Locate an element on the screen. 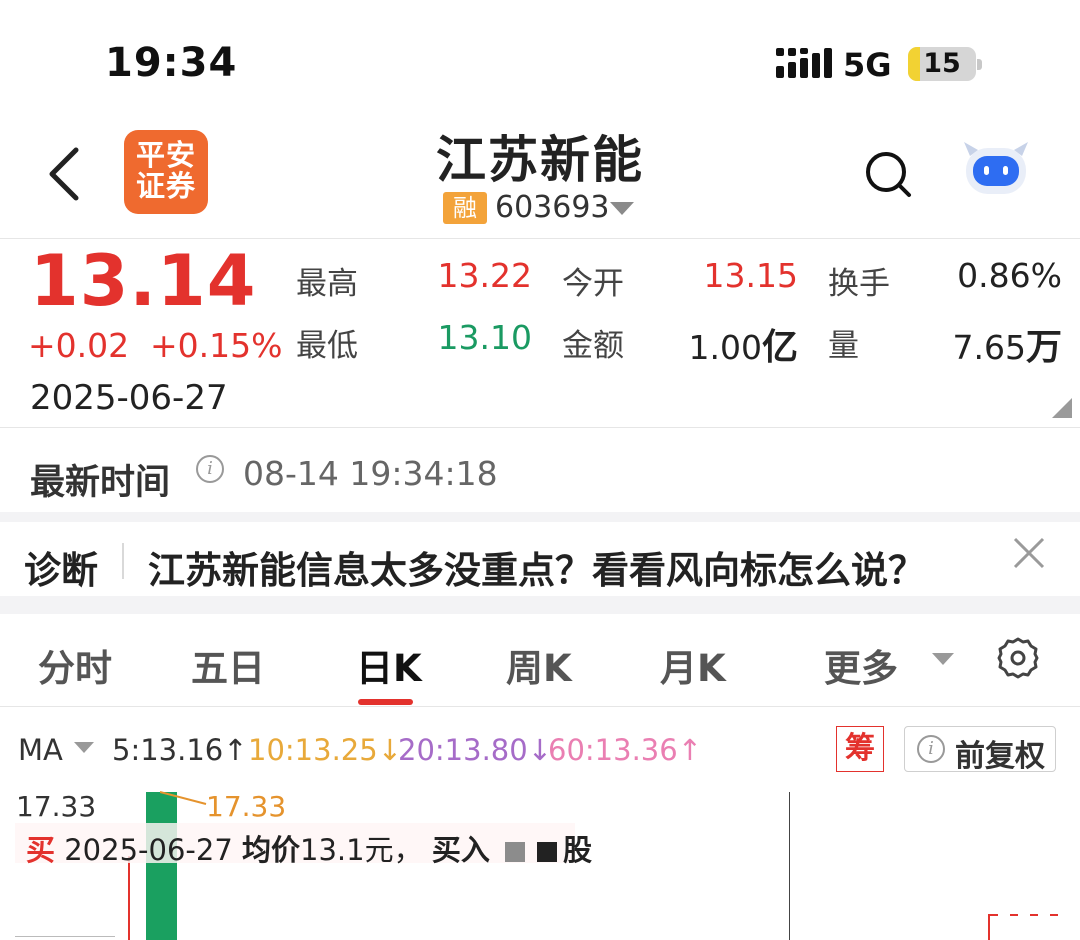  margin-badge: 融 is located at coordinates (465, 208).